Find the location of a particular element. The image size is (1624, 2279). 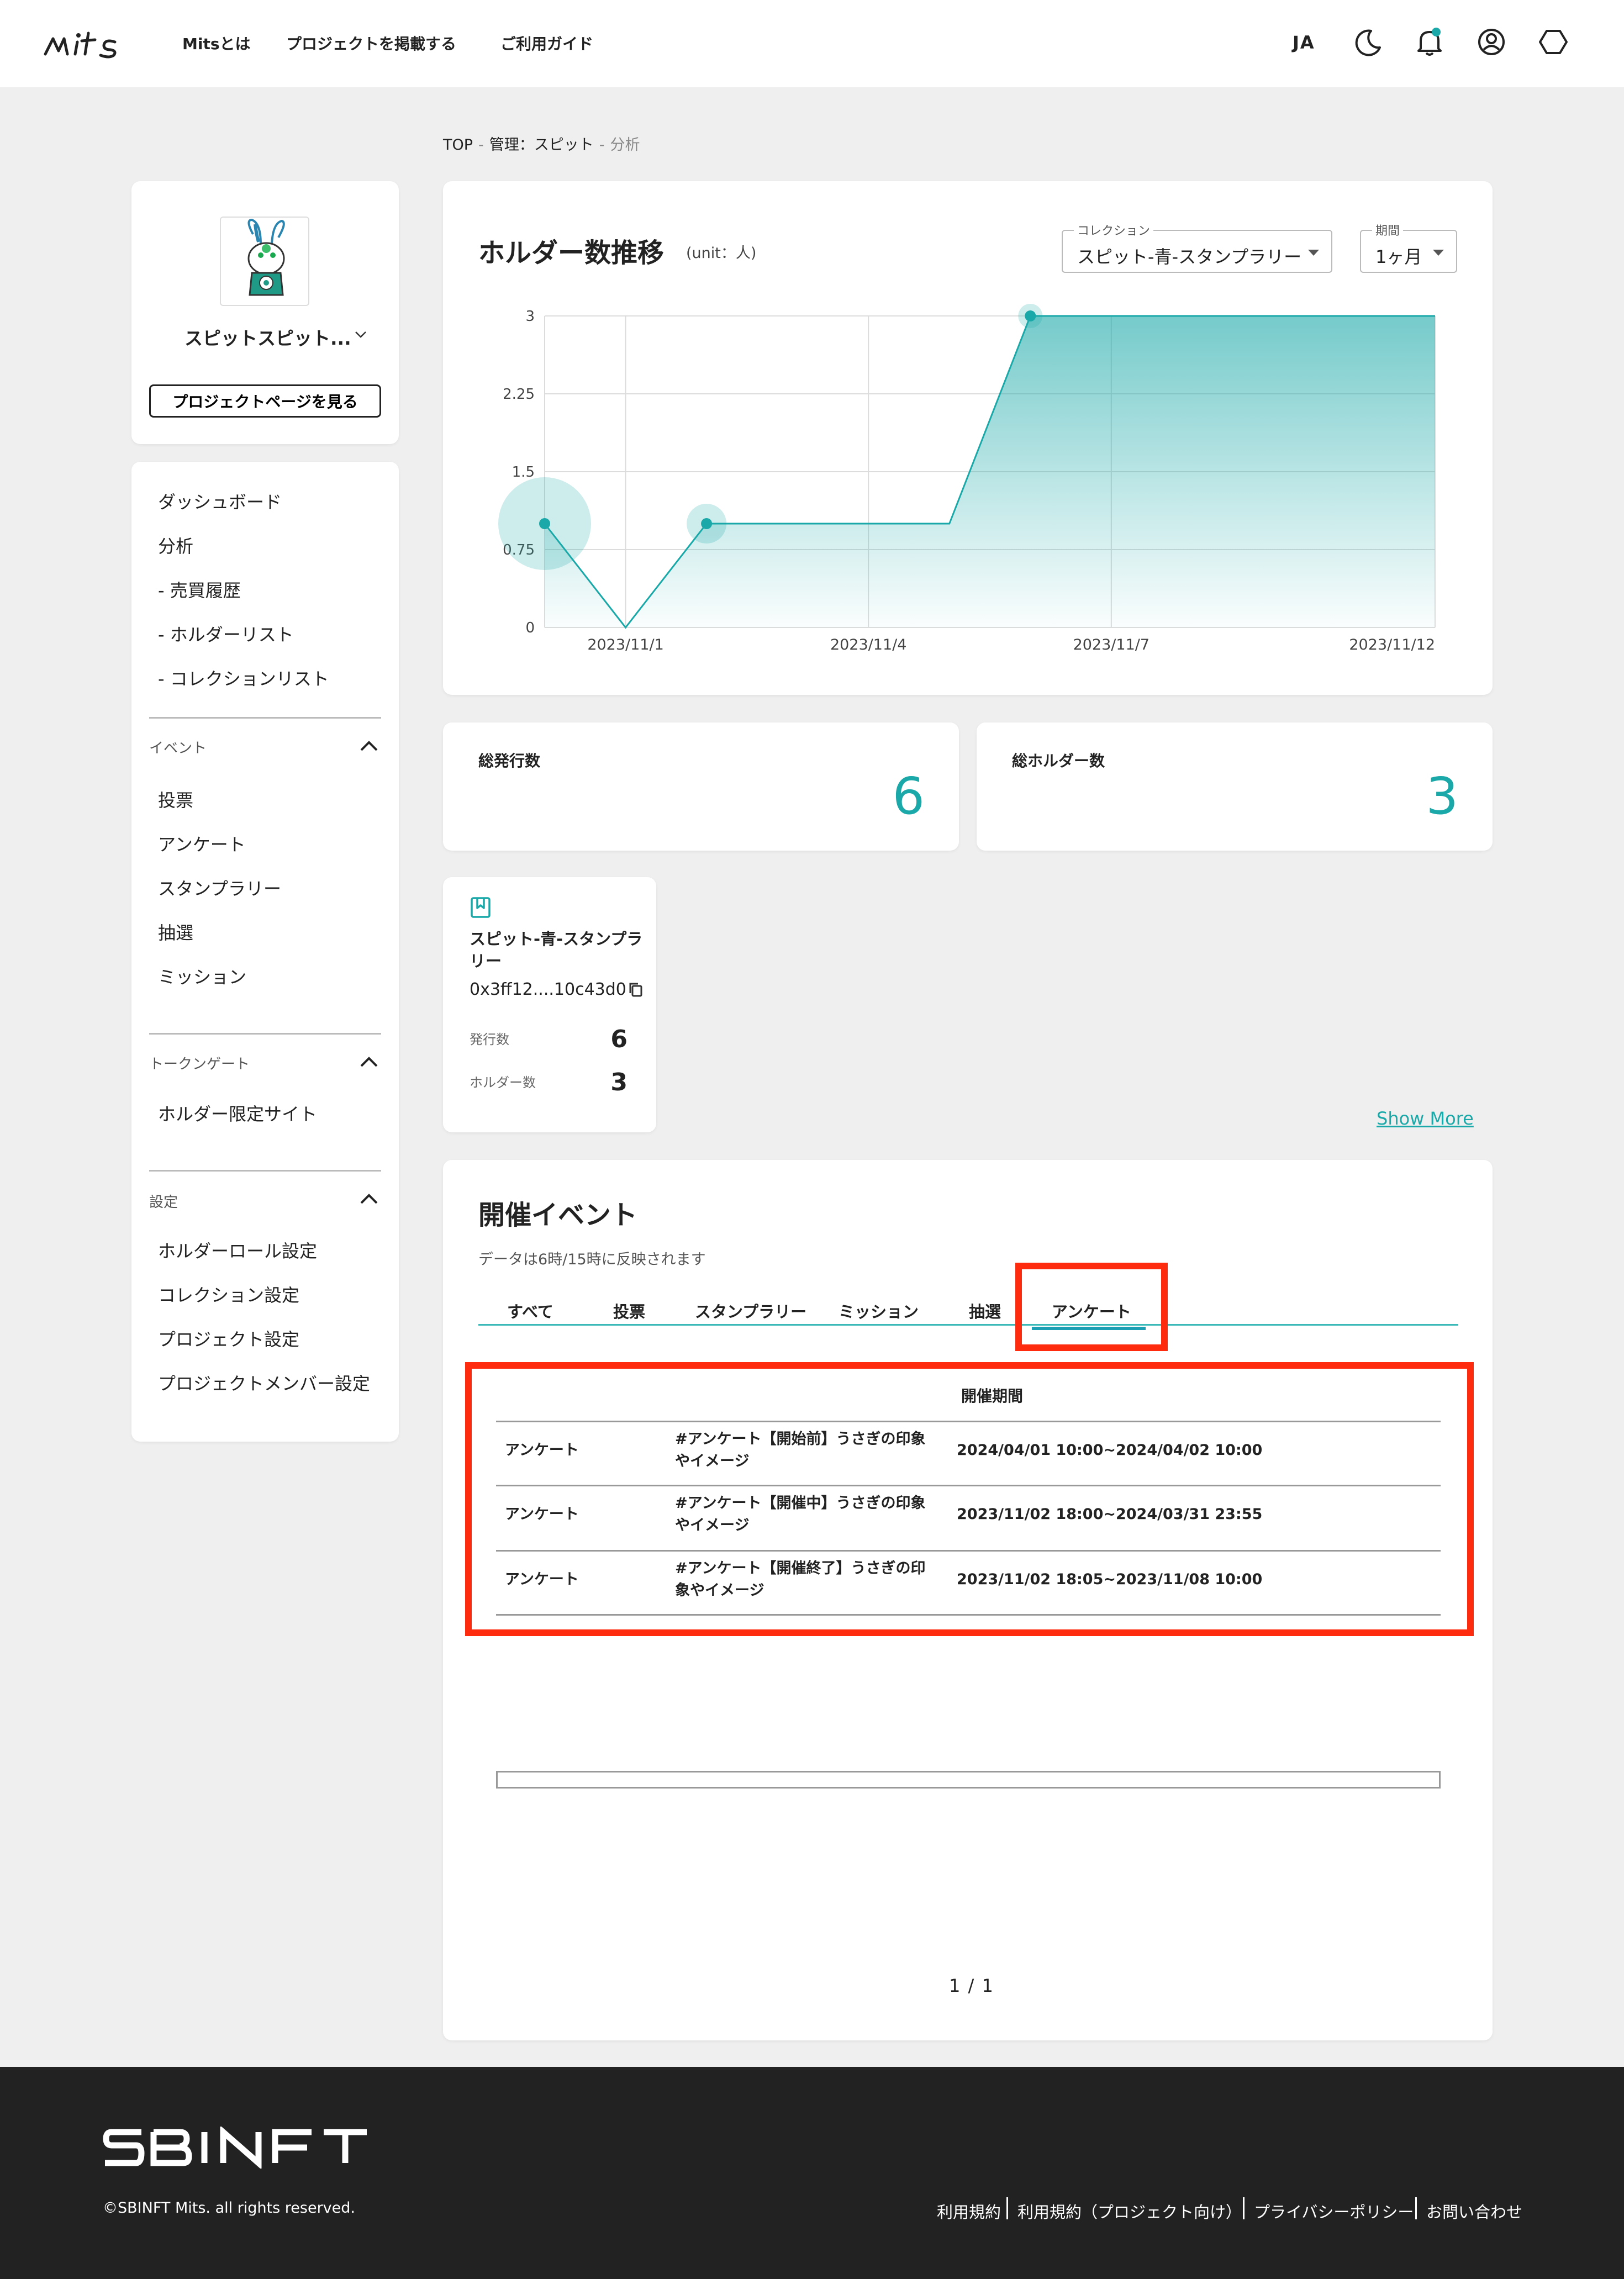

menu-section-event: イベント is located at coordinates (178, 747).